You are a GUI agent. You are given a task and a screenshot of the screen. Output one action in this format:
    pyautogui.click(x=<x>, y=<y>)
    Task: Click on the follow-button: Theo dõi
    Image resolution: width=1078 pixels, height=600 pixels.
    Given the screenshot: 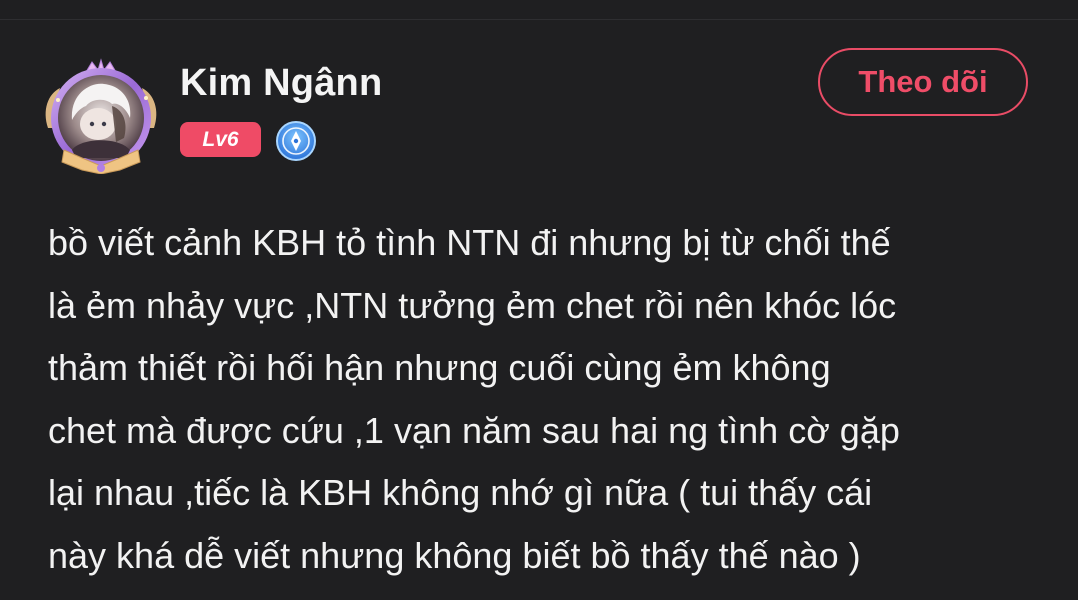 What is the action you would take?
    pyautogui.click(x=923, y=82)
    